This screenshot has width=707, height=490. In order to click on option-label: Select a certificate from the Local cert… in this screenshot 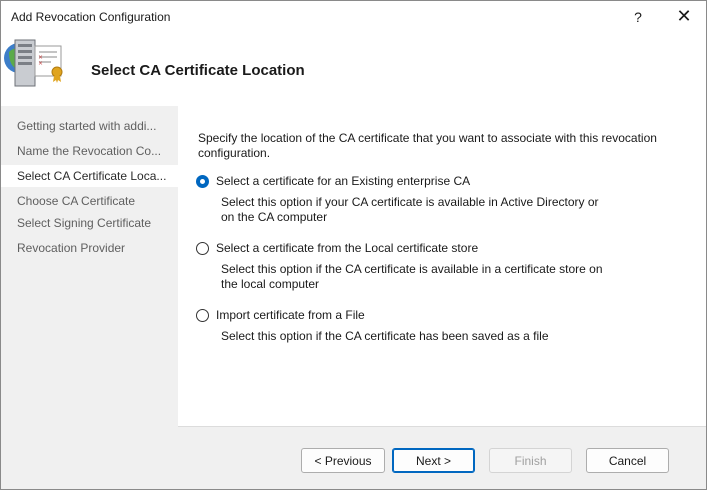, I will do `click(347, 248)`.